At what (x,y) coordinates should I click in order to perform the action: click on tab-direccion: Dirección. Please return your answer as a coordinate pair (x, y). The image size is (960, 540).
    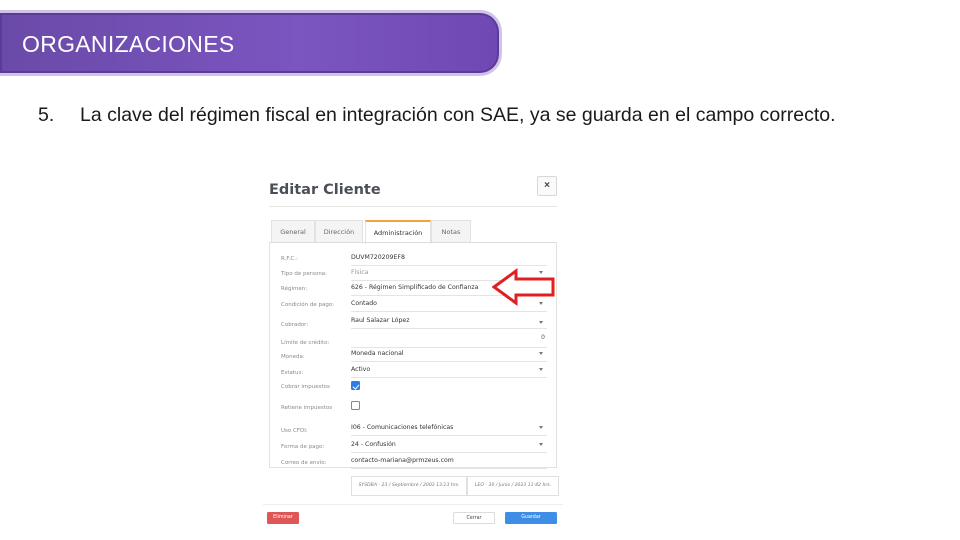
    Looking at the image, I should click on (339, 231).